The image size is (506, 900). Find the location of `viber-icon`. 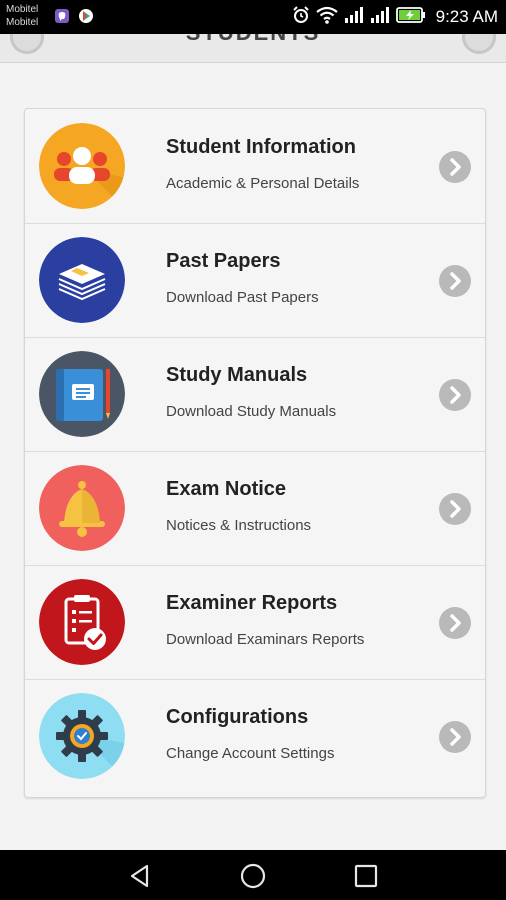

viber-icon is located at coordinates (62, 16).